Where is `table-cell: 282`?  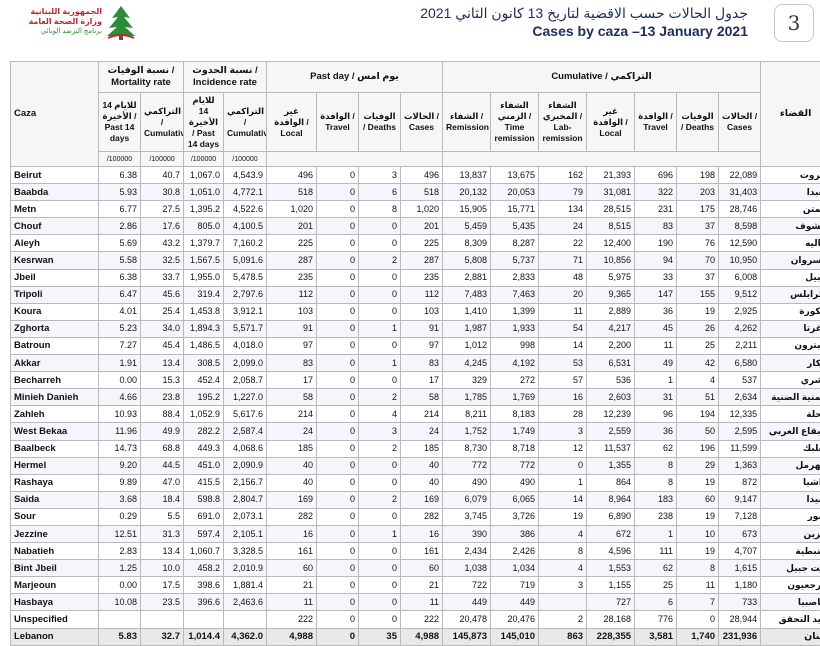
table-cell: 282 is located at coordinates (292, 516).